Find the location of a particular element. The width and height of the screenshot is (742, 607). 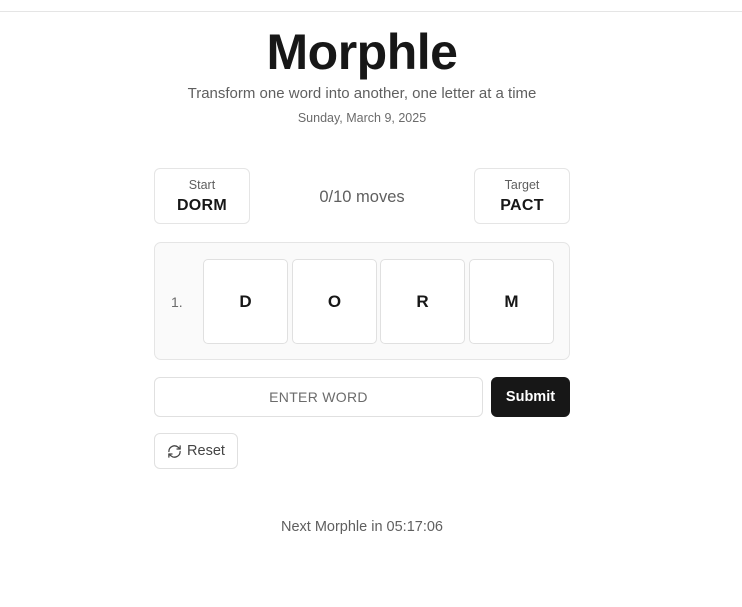

letter-tile: D is located at coordinates (245, 301).